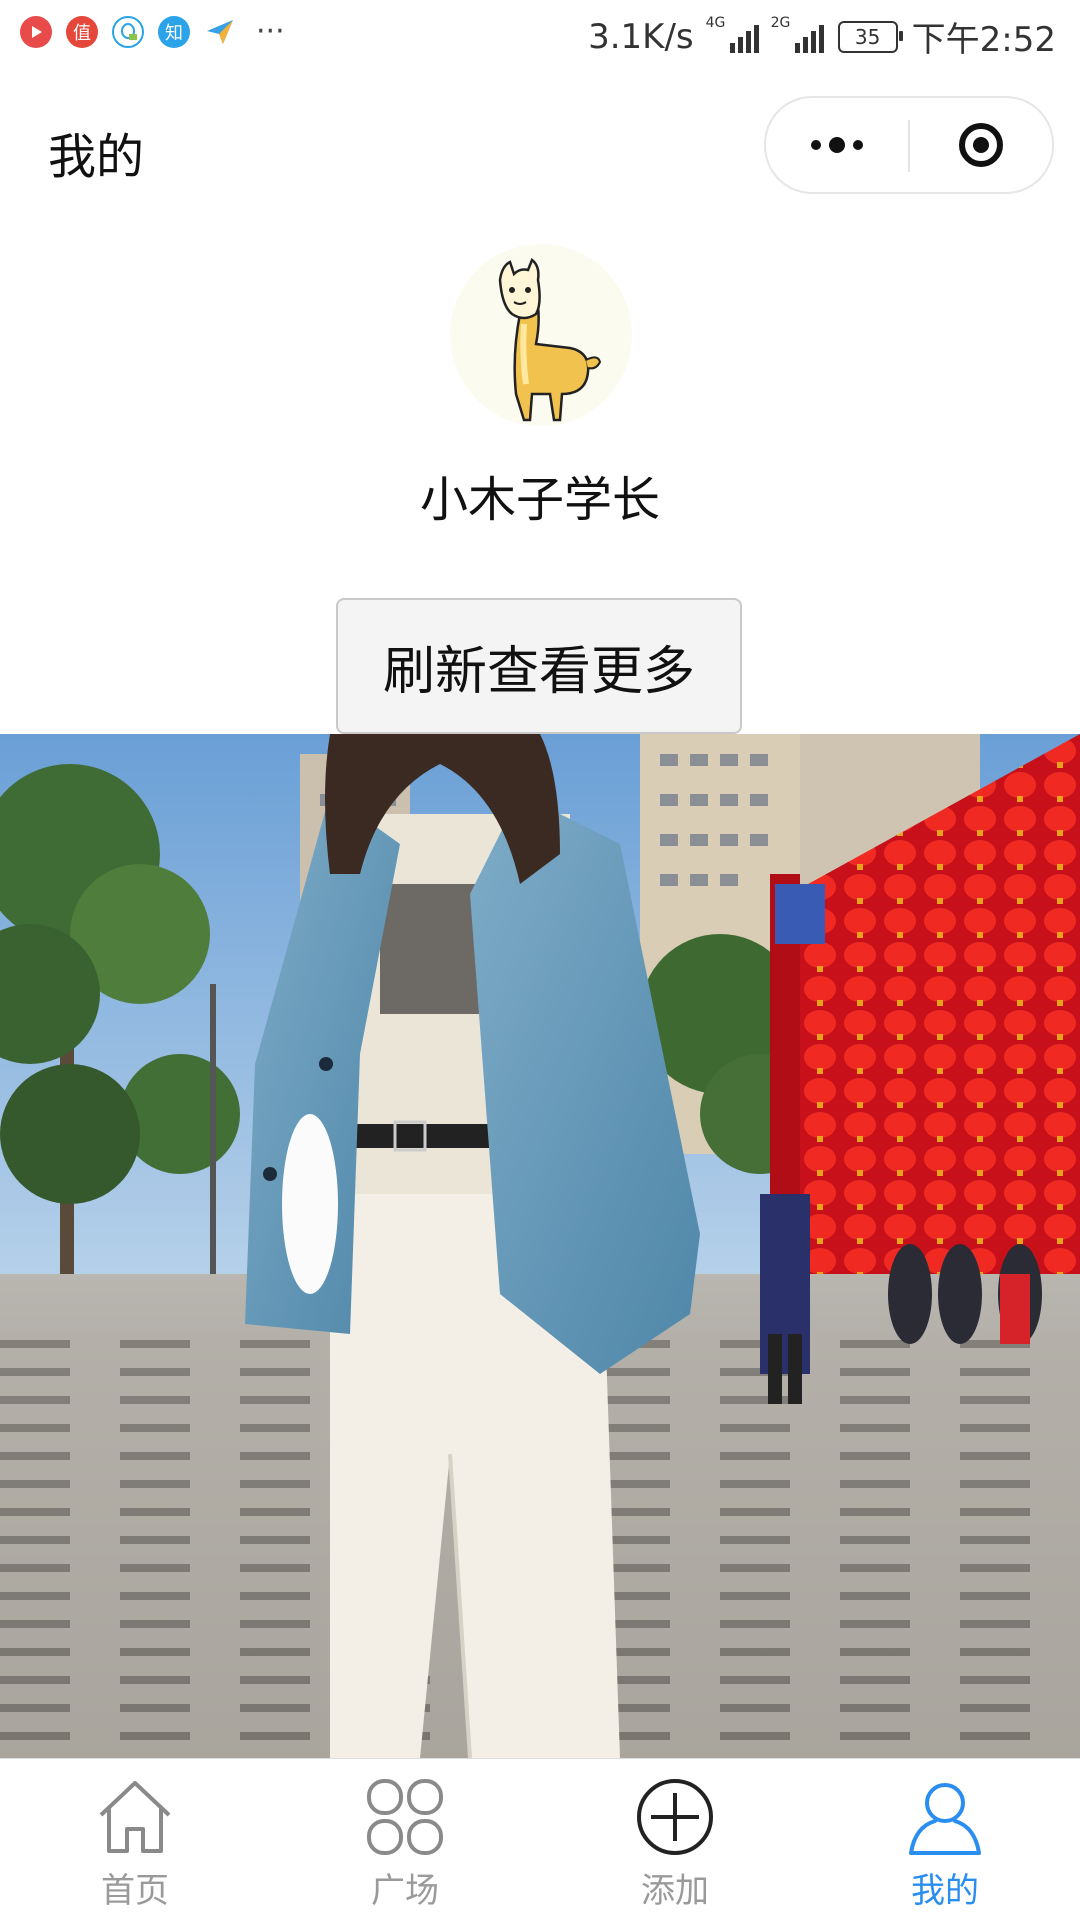 The image size is (1080, 1921). I want to click on tab-bar: 首页 广场 添加 我的, so click(540, 1839).